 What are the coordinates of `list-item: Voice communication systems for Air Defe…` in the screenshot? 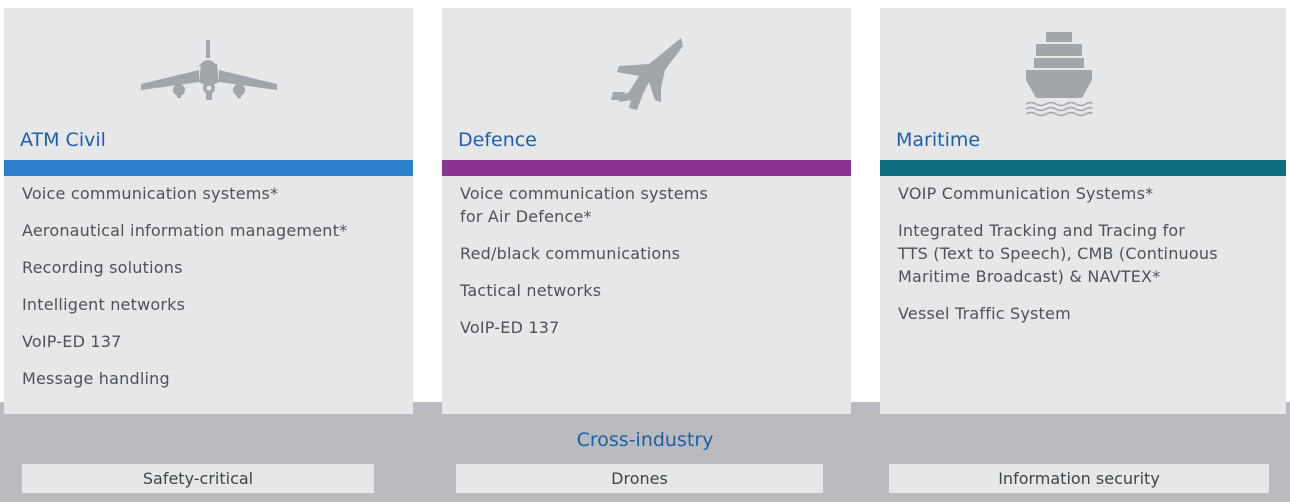 It's located at (650, 205).